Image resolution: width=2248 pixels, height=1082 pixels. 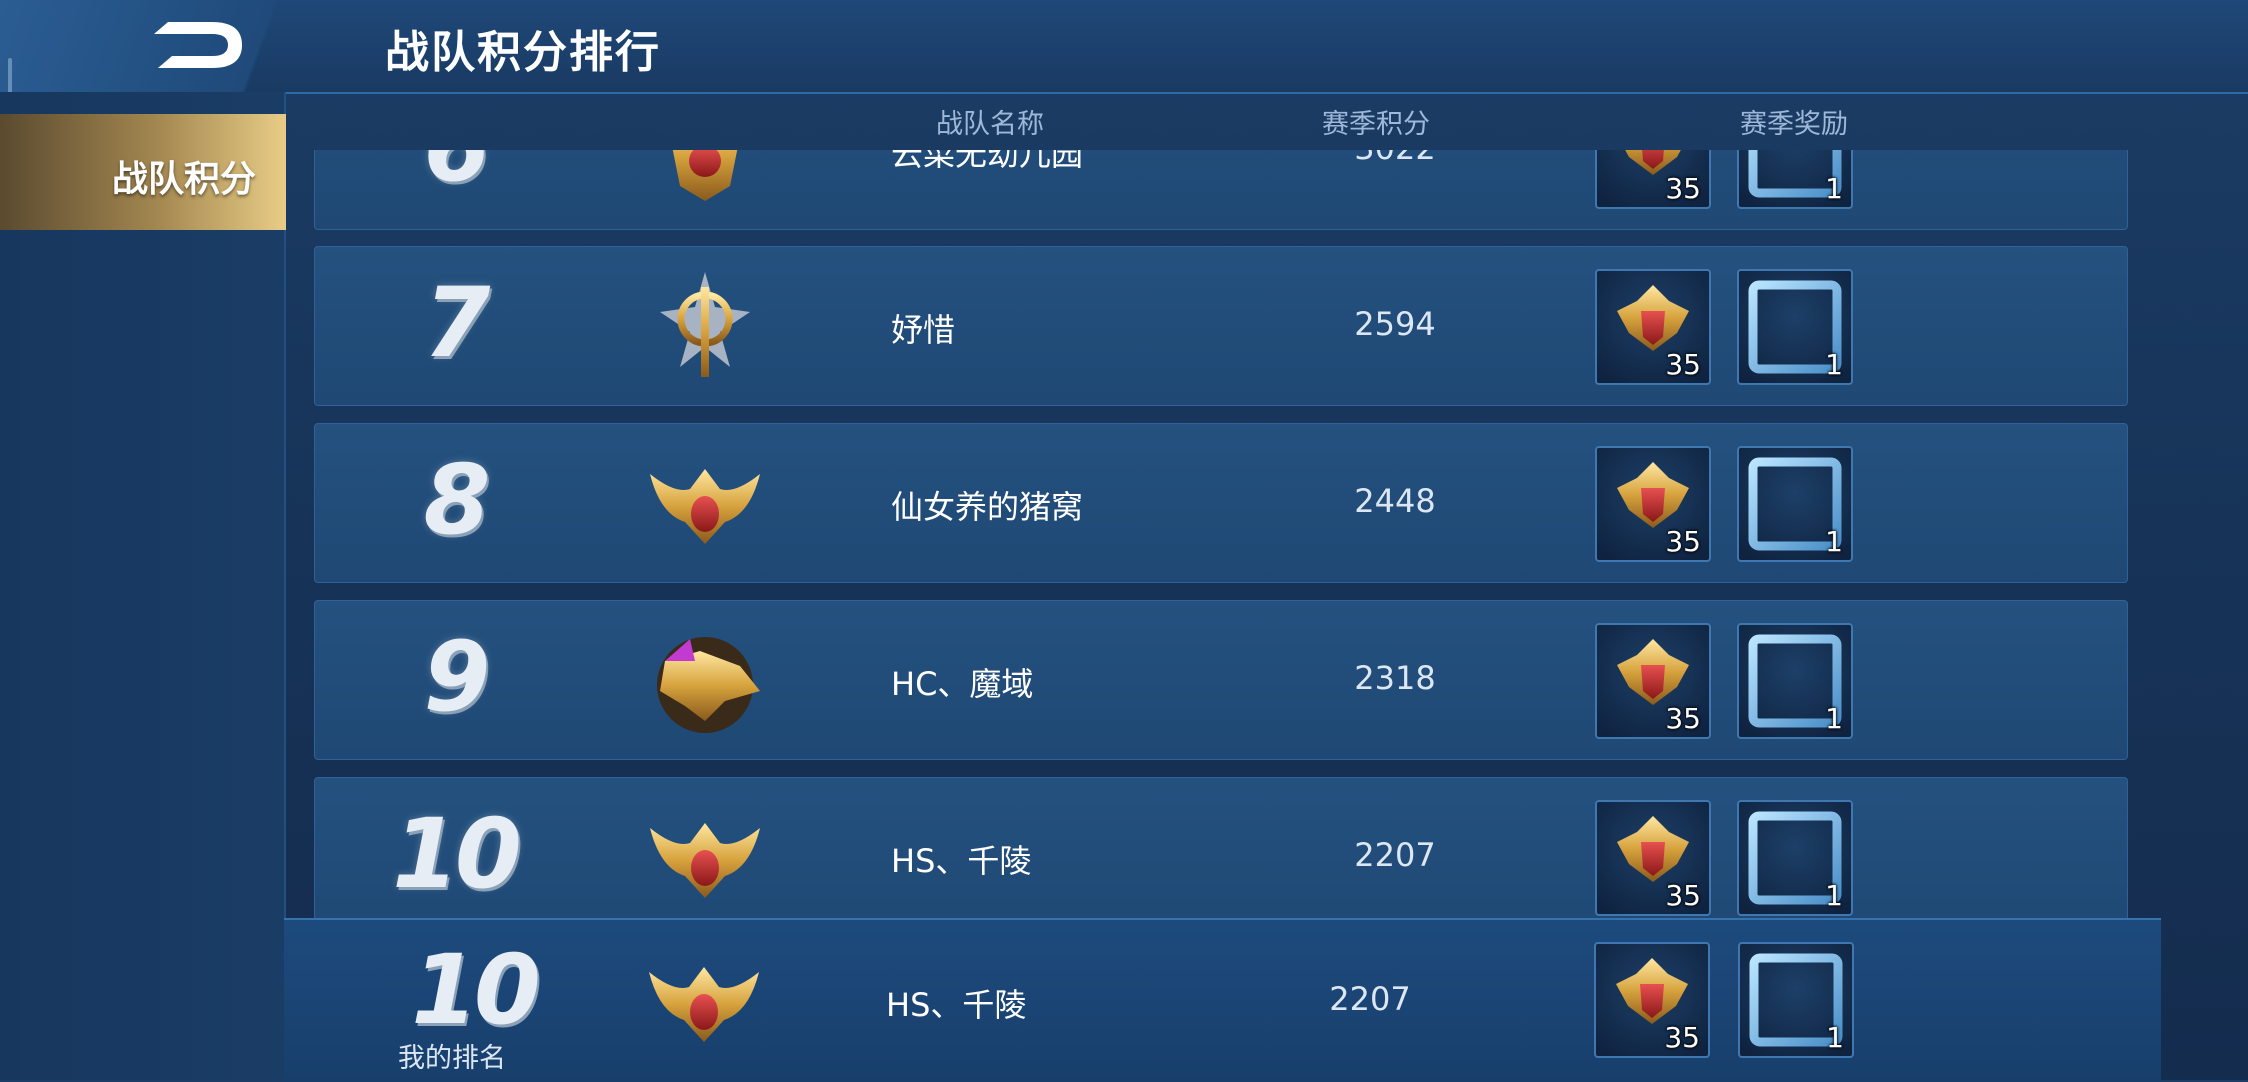 What do you see at coordinates (1221, 190) in the screenshot?
I see `table-row: 6 云菜无幼儿园 3022 35 1` at bounding box center [1221, 190].